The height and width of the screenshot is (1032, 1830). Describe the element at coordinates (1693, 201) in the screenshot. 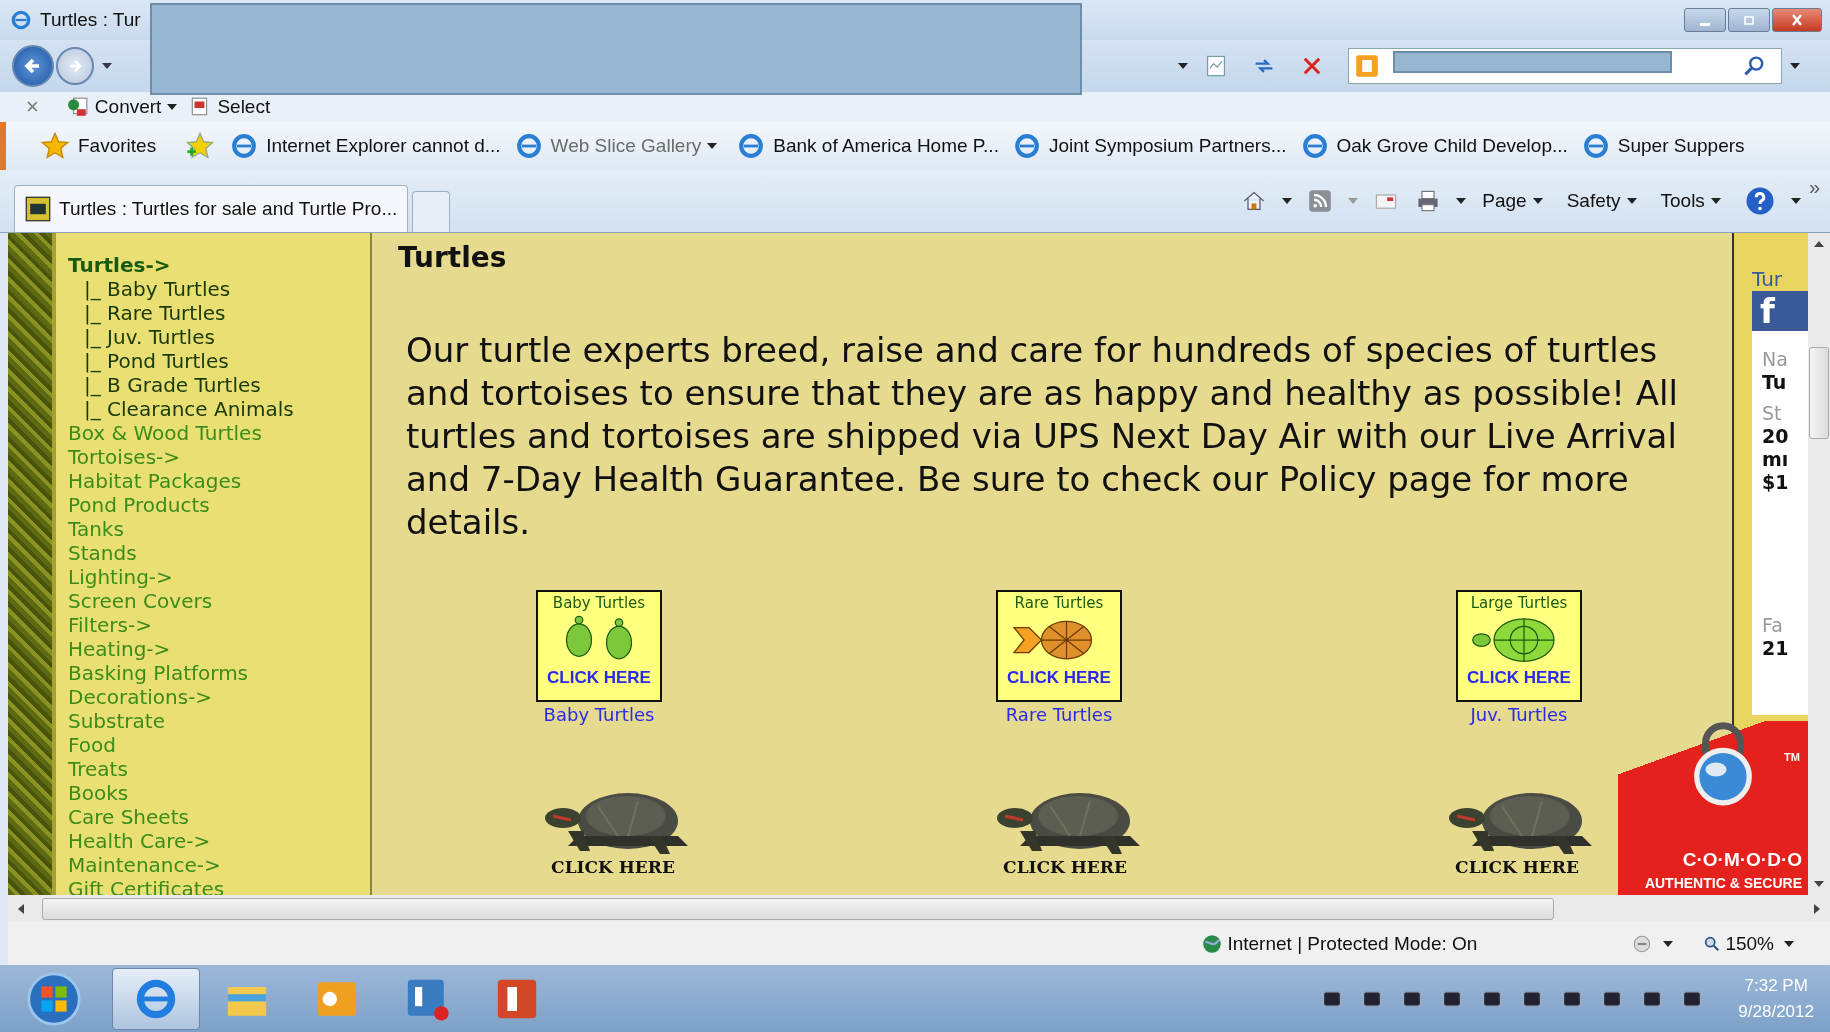

I see `toolbar-menu: Tools` at that location.